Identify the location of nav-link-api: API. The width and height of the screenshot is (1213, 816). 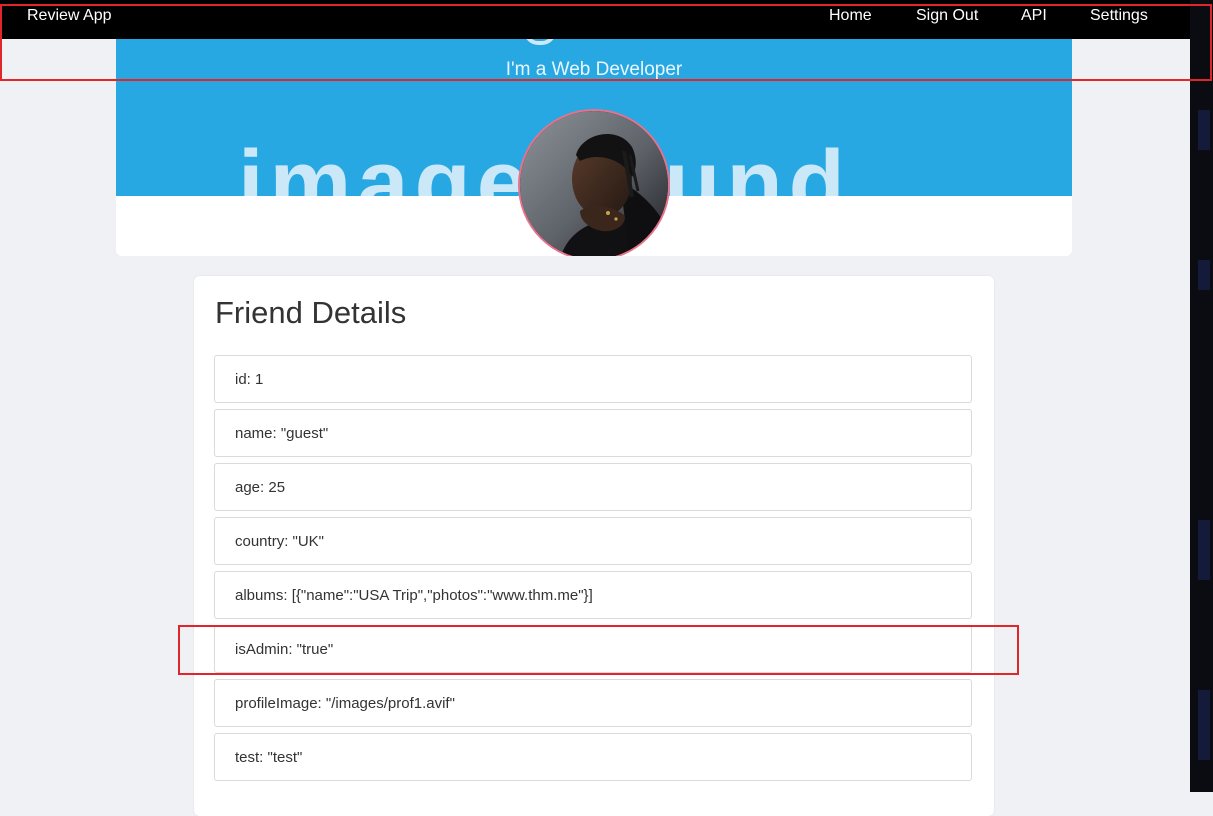
(1034, 16).